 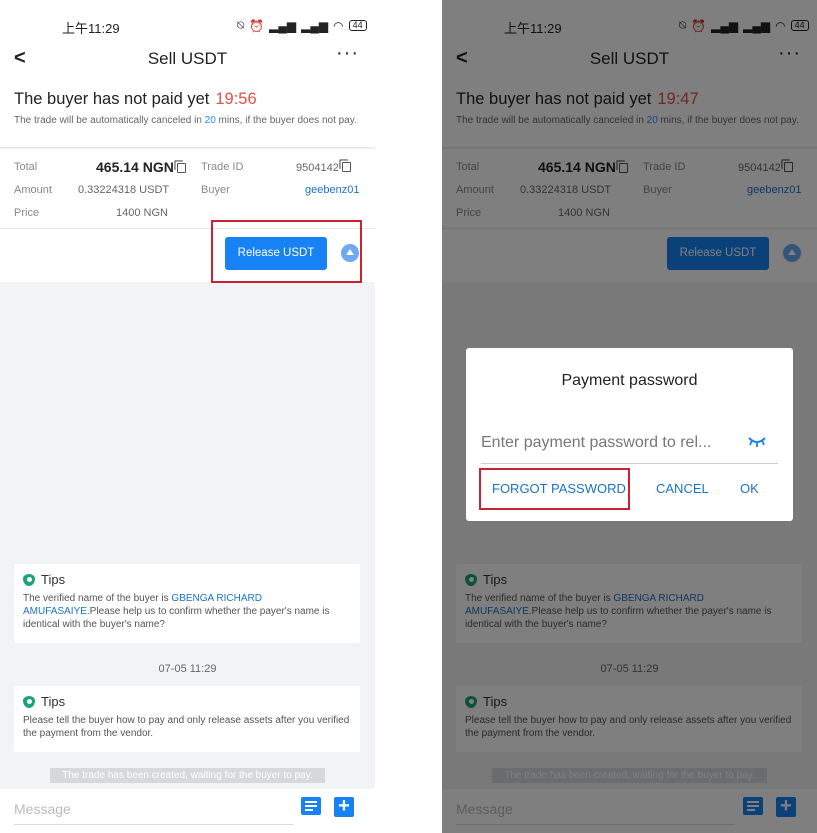 I want to click on tips-body-prefix: The verified name of the buyer is, so click(x=97, y=598).